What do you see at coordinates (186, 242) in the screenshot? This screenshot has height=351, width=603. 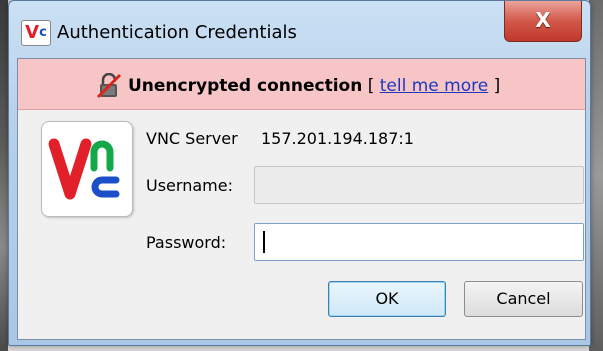 I see `password-label: Password:` at bounding box center [186, 242].